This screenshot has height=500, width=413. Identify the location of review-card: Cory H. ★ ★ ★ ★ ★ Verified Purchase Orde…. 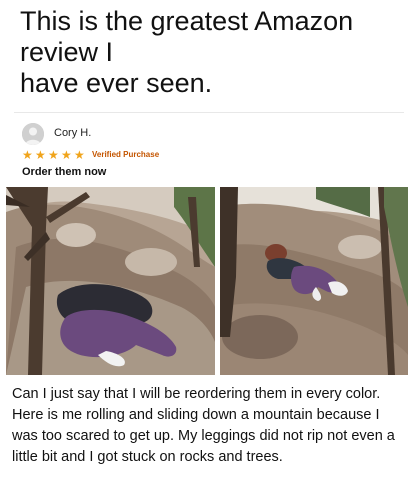
(209, 146).